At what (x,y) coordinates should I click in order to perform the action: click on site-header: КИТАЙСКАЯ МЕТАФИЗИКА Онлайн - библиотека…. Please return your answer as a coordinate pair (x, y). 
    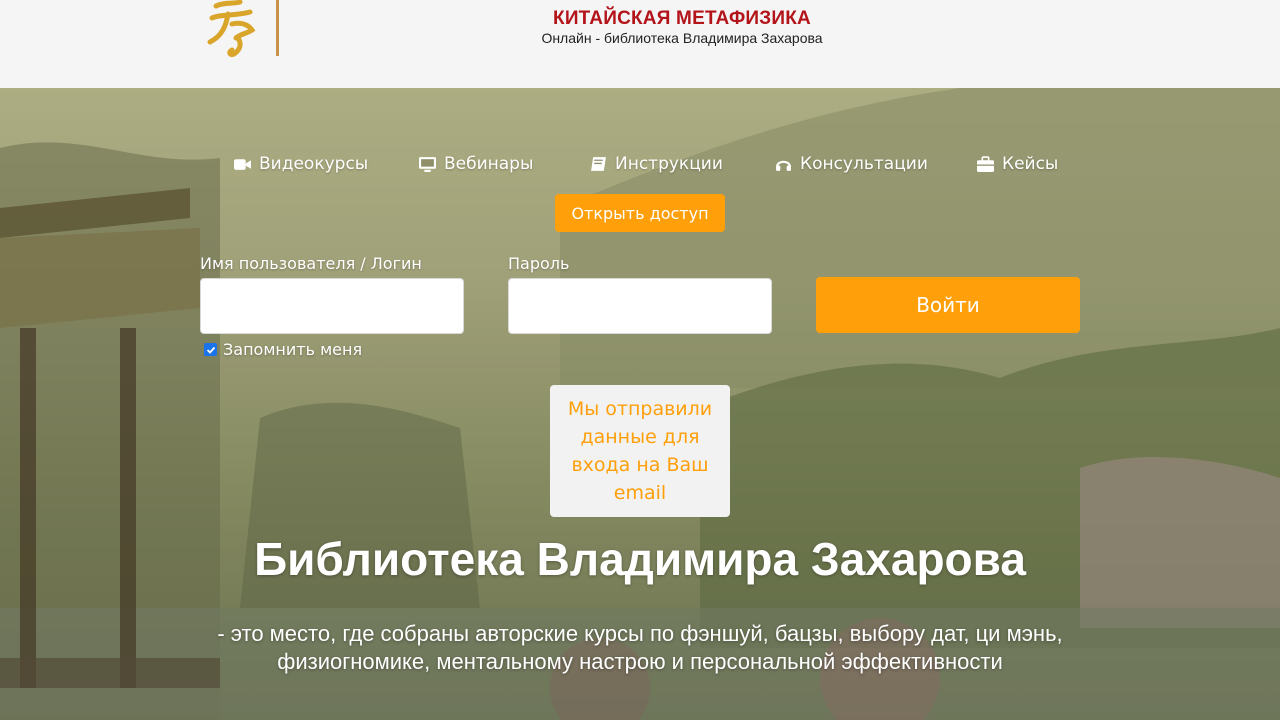
    Looking at the image, I should click on (640, 44).